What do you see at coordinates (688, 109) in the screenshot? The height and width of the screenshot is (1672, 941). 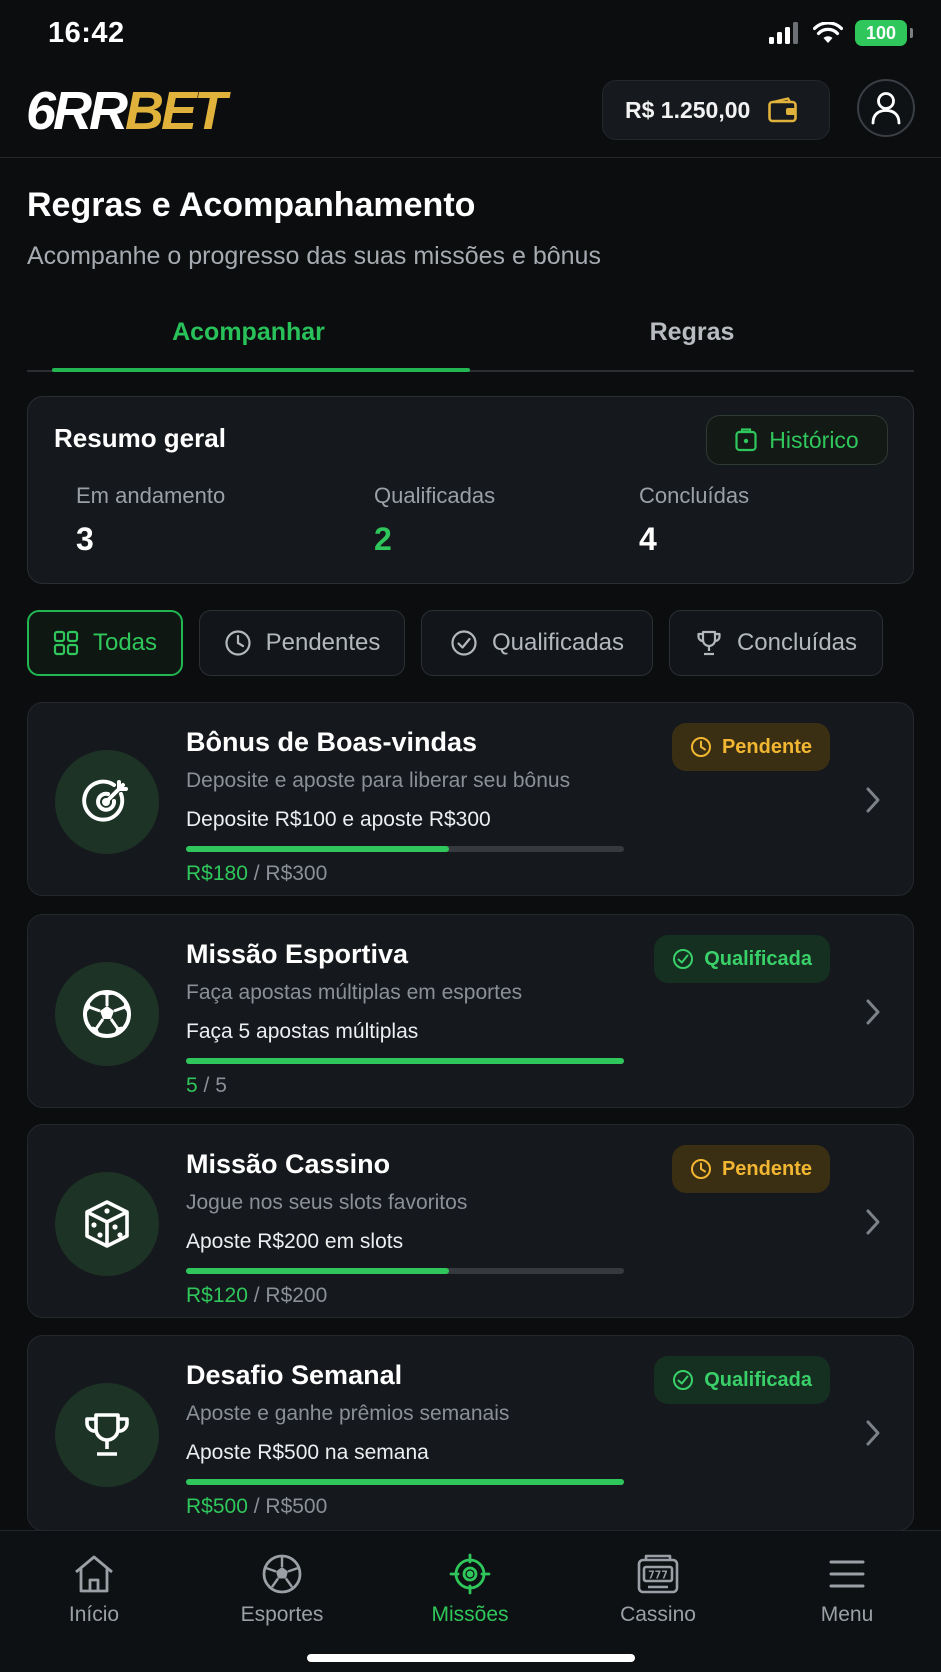 I see `balance-amount: R$ 1.250,00` at bounding box center [688, 109].